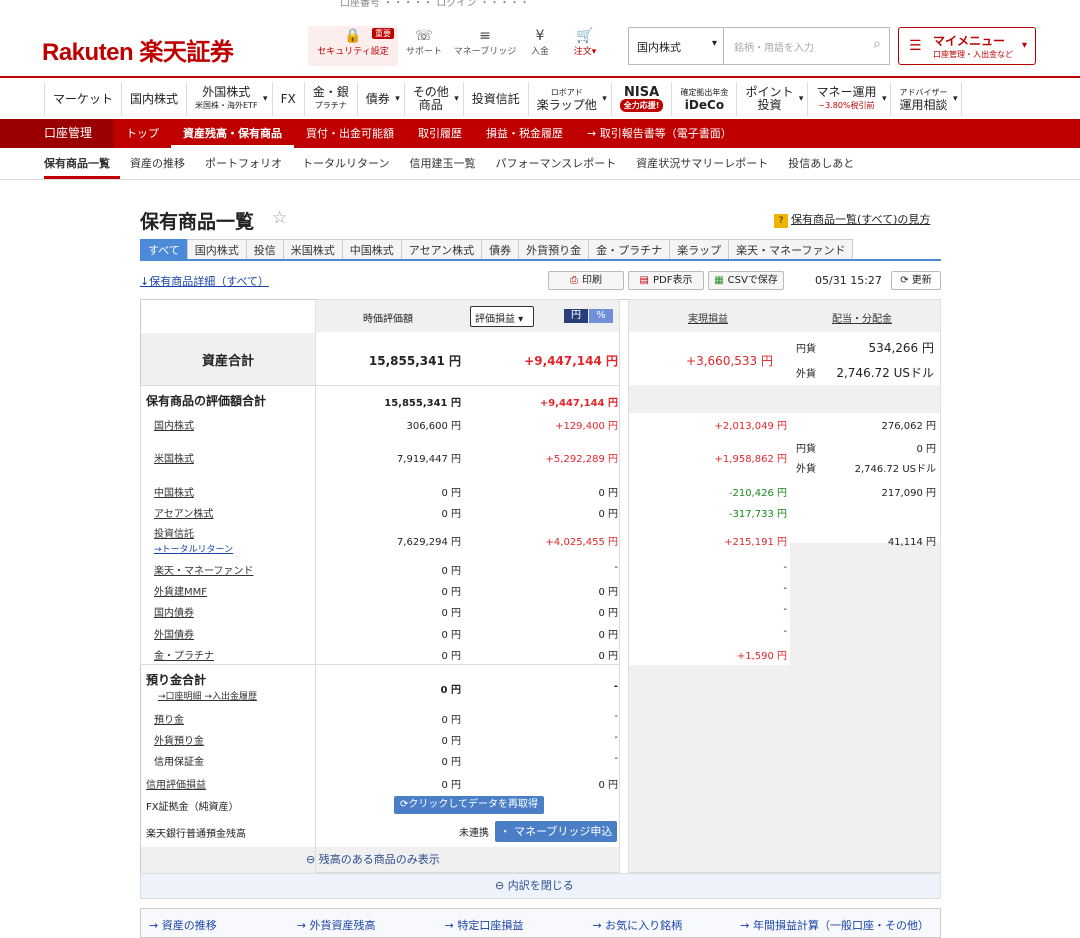 Image resolution: width=1080 pixels, height=938 pixels. Describe the element at coordinates (585, 46) in the screenshot. I see `order-button: 🛒 注文▾` at that location.